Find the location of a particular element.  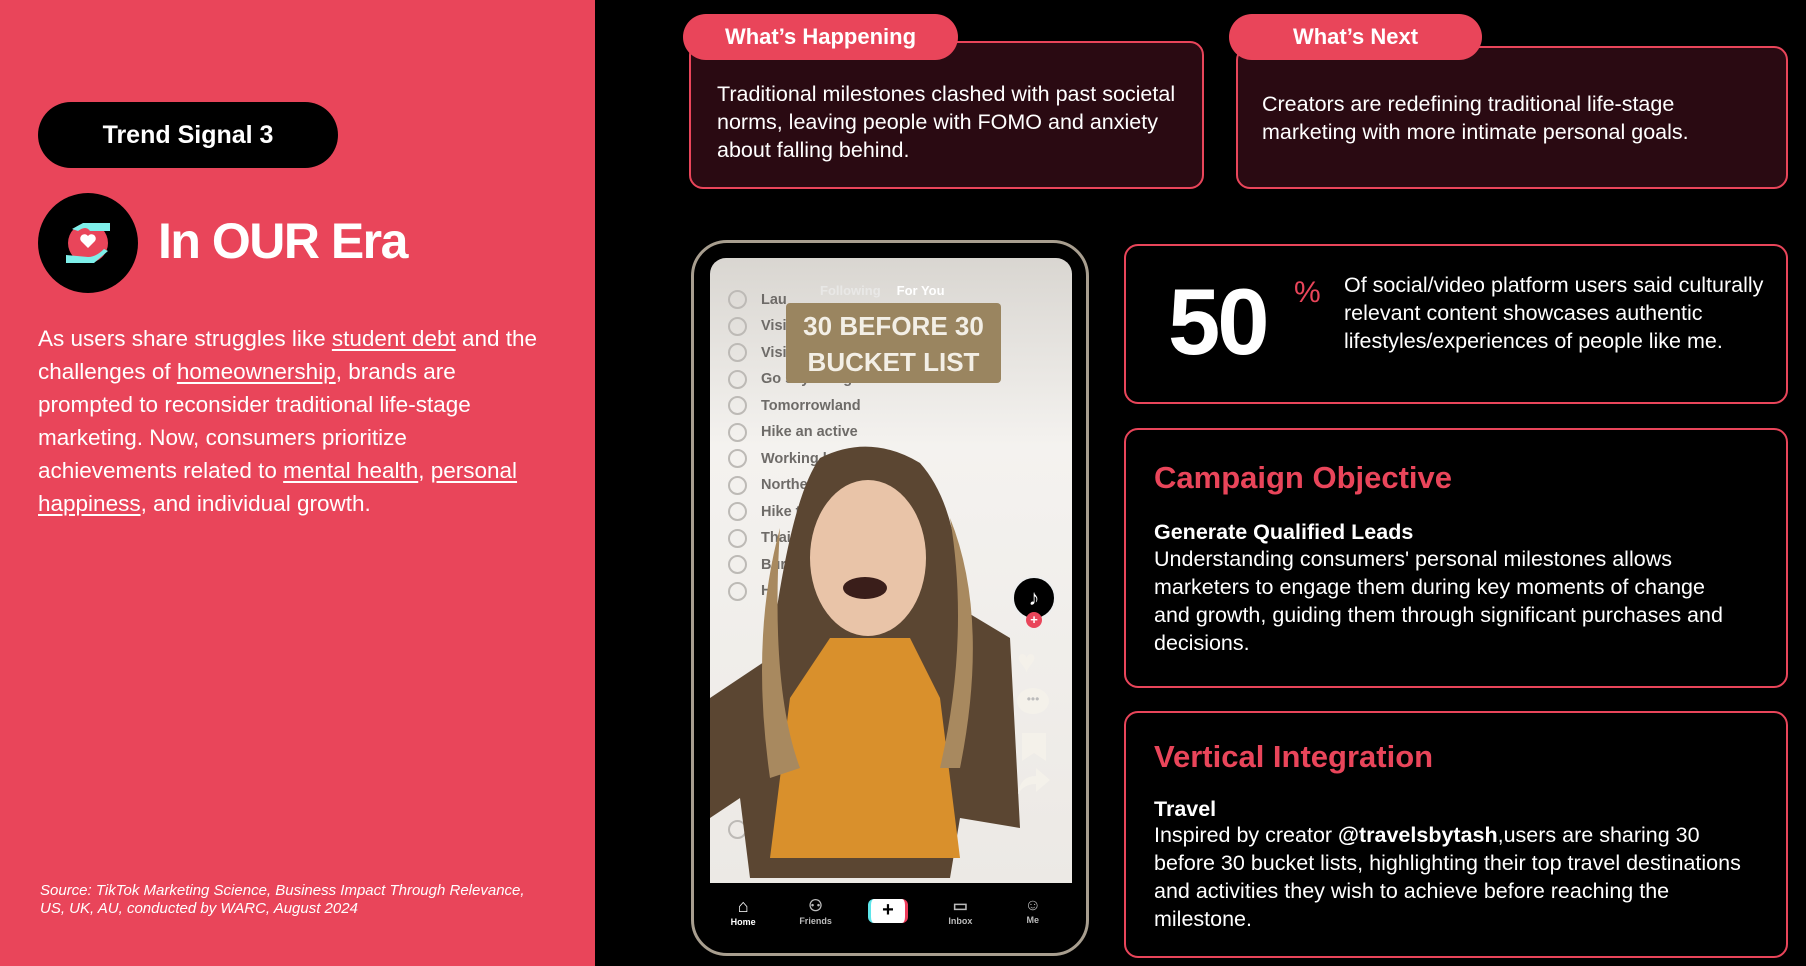

feed-tabs: Following For You is located at coordinates (882, 290).